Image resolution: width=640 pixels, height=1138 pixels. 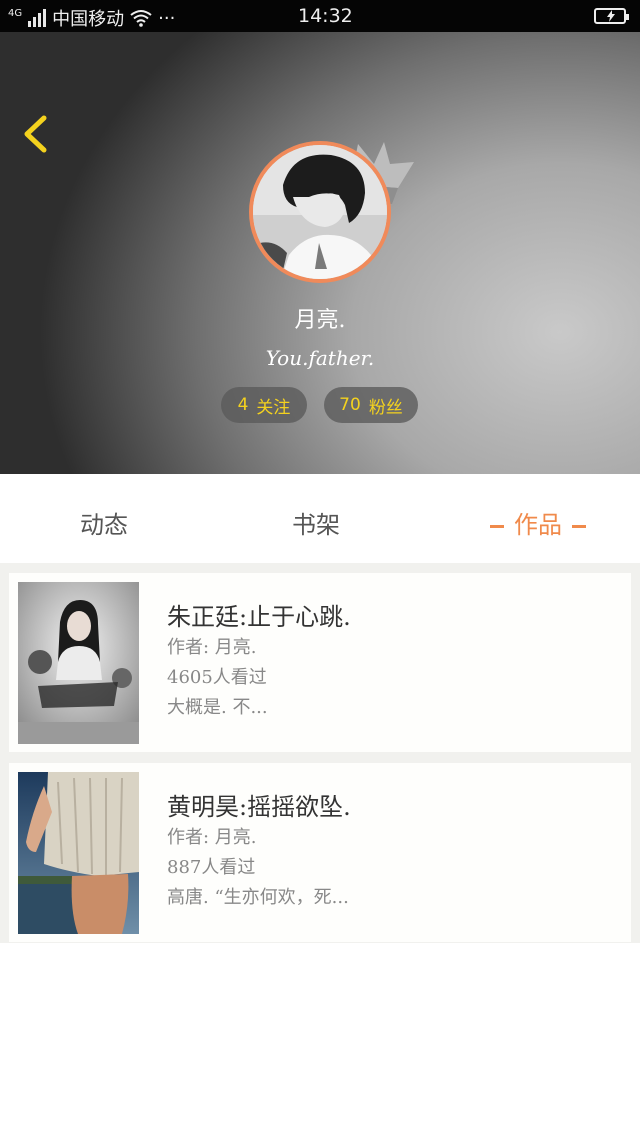 I want to click on wifi-icon, so click(x=141, y=18).